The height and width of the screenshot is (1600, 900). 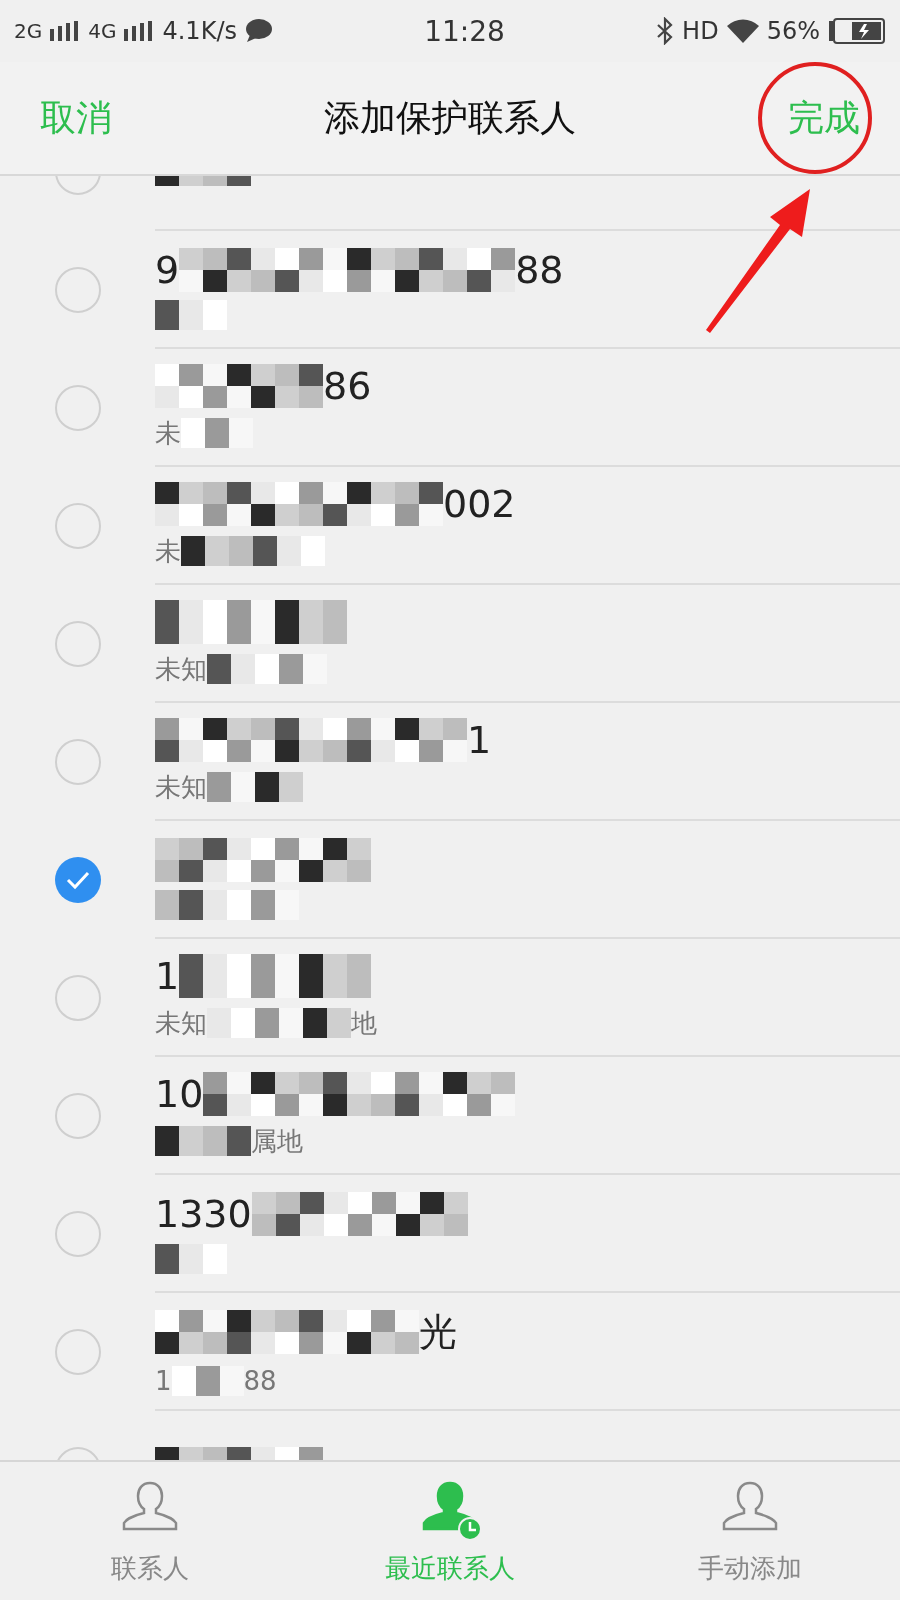 What do you see at coordinates (742, 31) in the screenshot?
I see `wifi-icon` at bounding box center [742, 31].